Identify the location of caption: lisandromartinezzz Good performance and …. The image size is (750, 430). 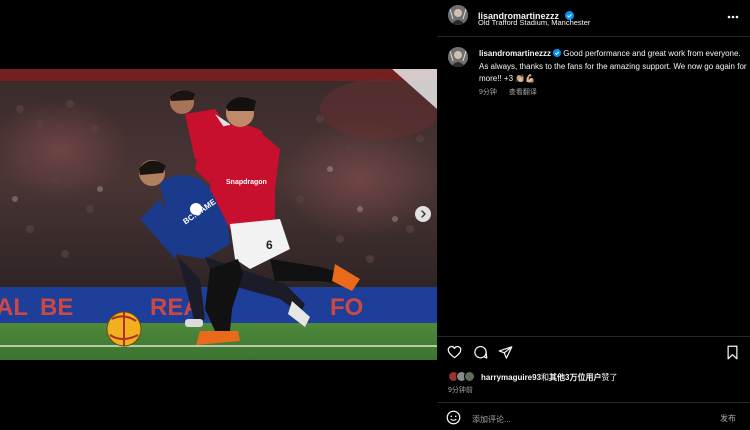
(613, 67).